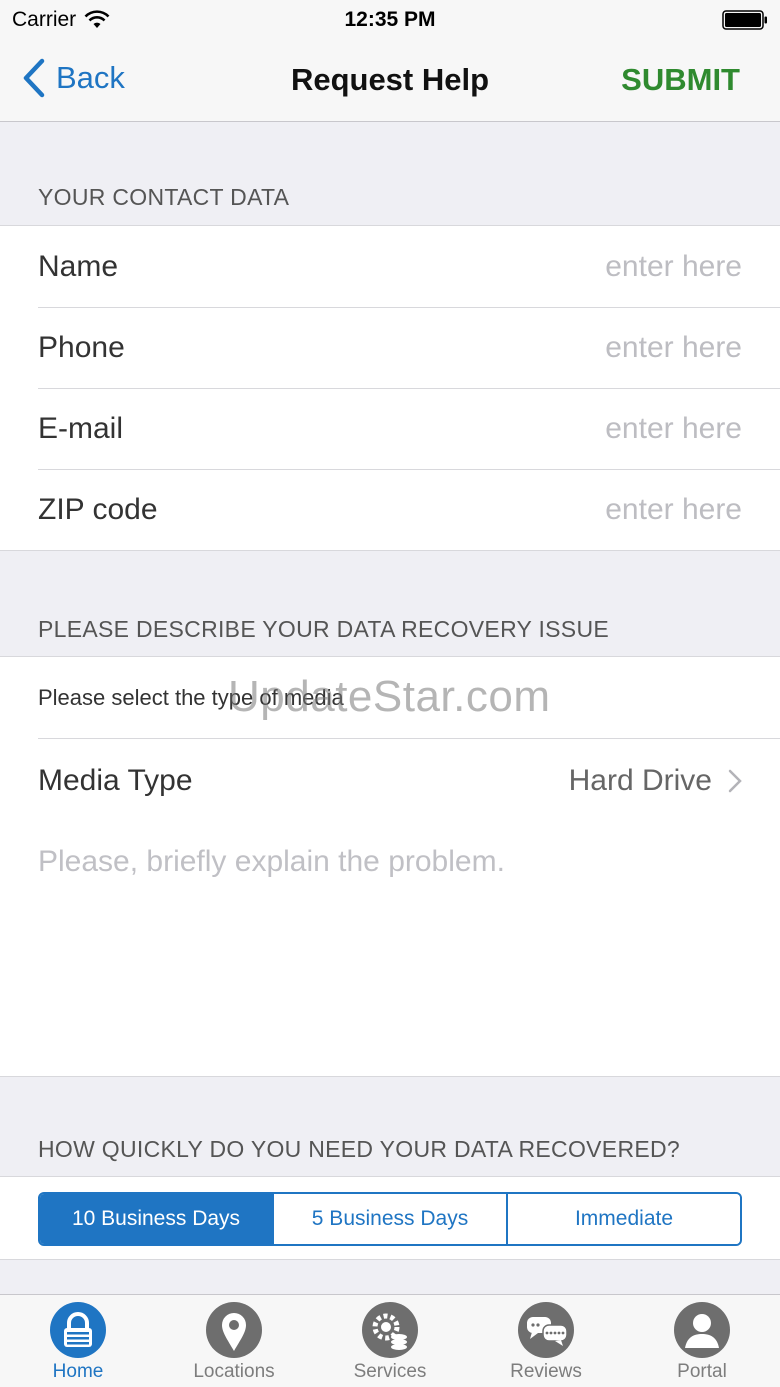 The image size is (780, 1387). Describe the element at coordinates (592, 428) in the screenshot. I see `email-input` at that location.